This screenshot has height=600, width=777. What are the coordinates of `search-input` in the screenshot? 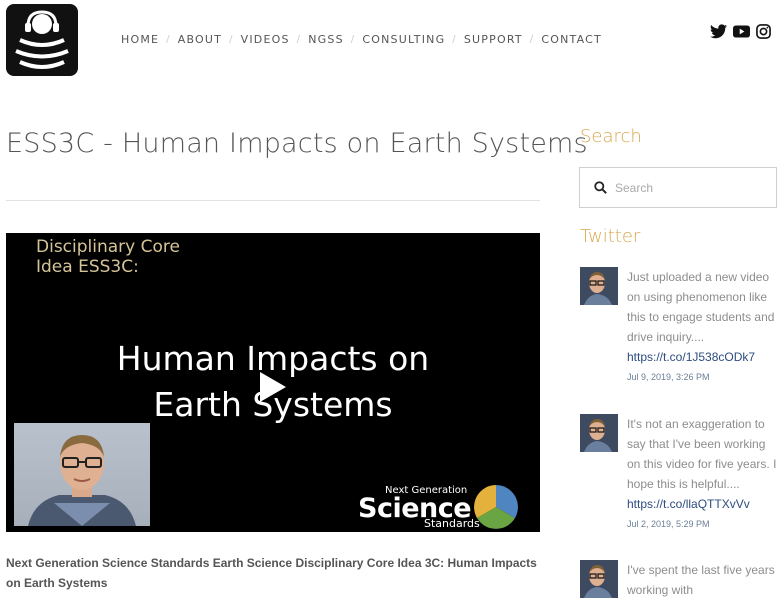 It's located at (685, 187).